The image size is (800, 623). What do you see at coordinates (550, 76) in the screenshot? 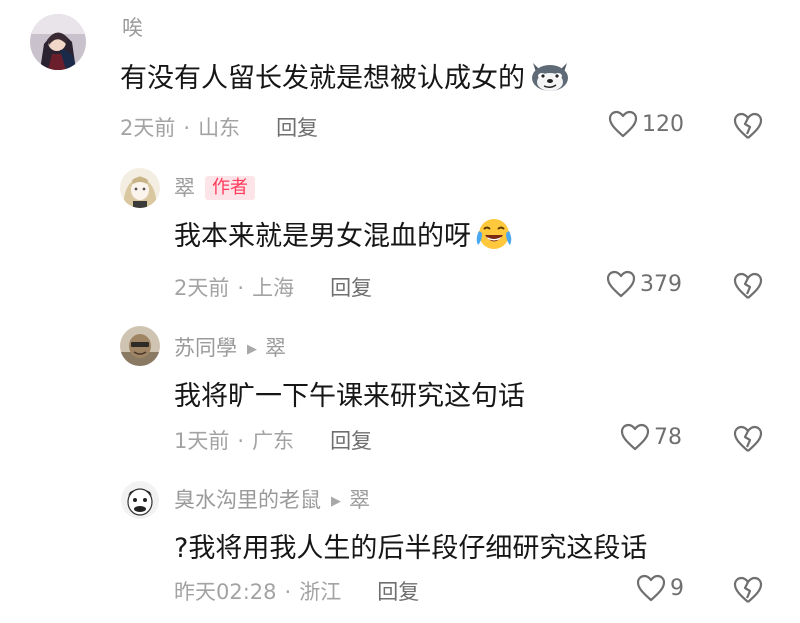
I see `husky-emoji` at bounding box center [550, 76].